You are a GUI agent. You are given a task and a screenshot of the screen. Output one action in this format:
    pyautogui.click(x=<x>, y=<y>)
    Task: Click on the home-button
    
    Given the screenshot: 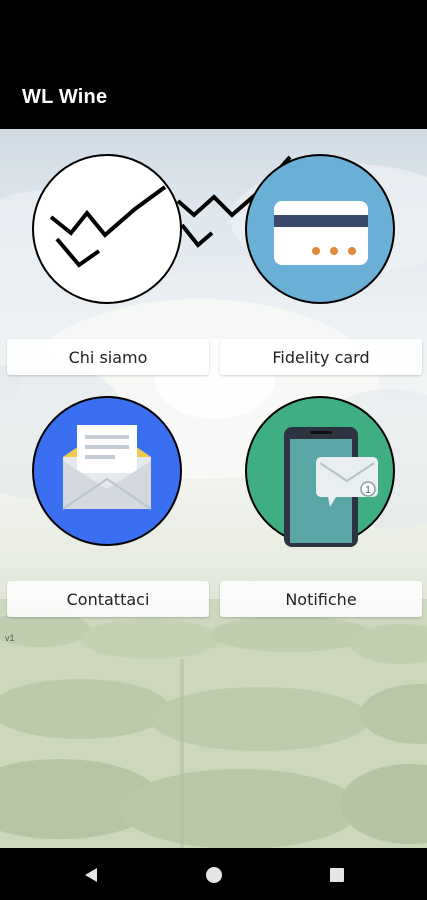 What is the action you would take?
    pyautogui.click(x=214, y=875)
    